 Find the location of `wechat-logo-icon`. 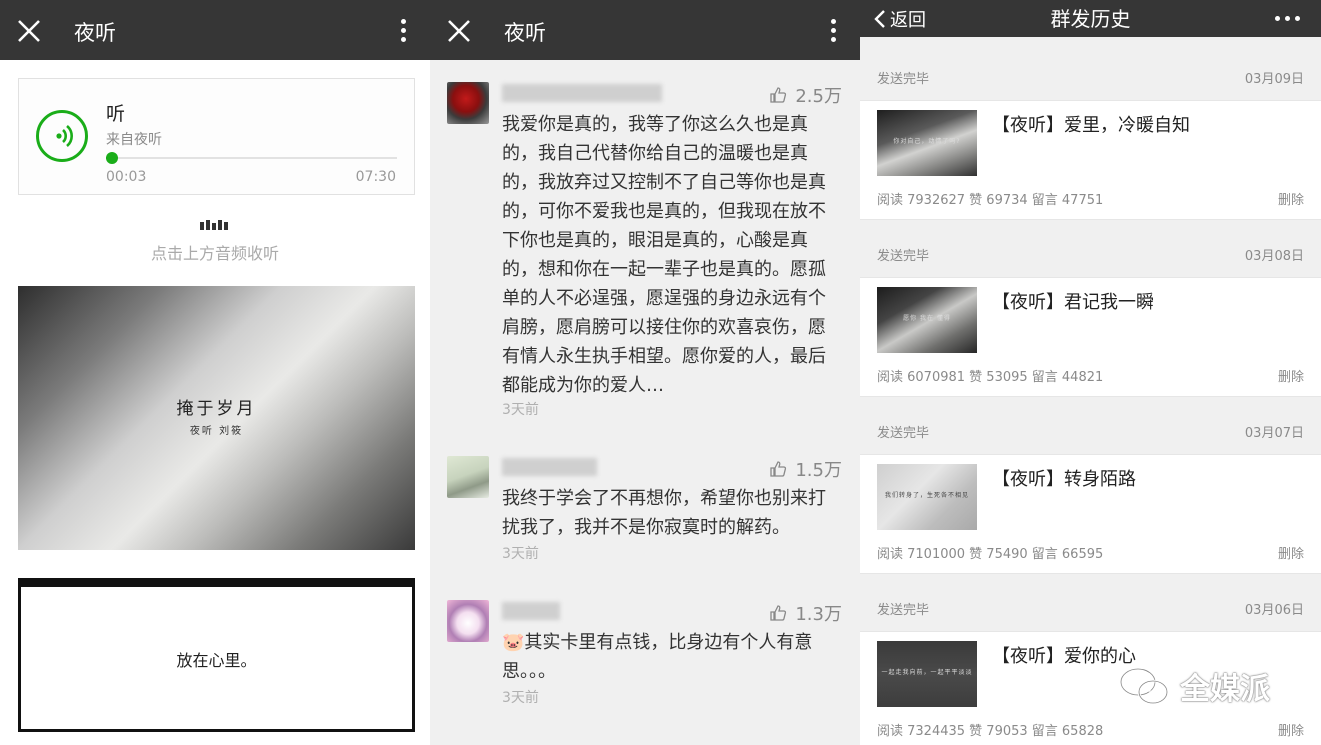

wechat-logo-icon is located at coordinates (1144, 686).